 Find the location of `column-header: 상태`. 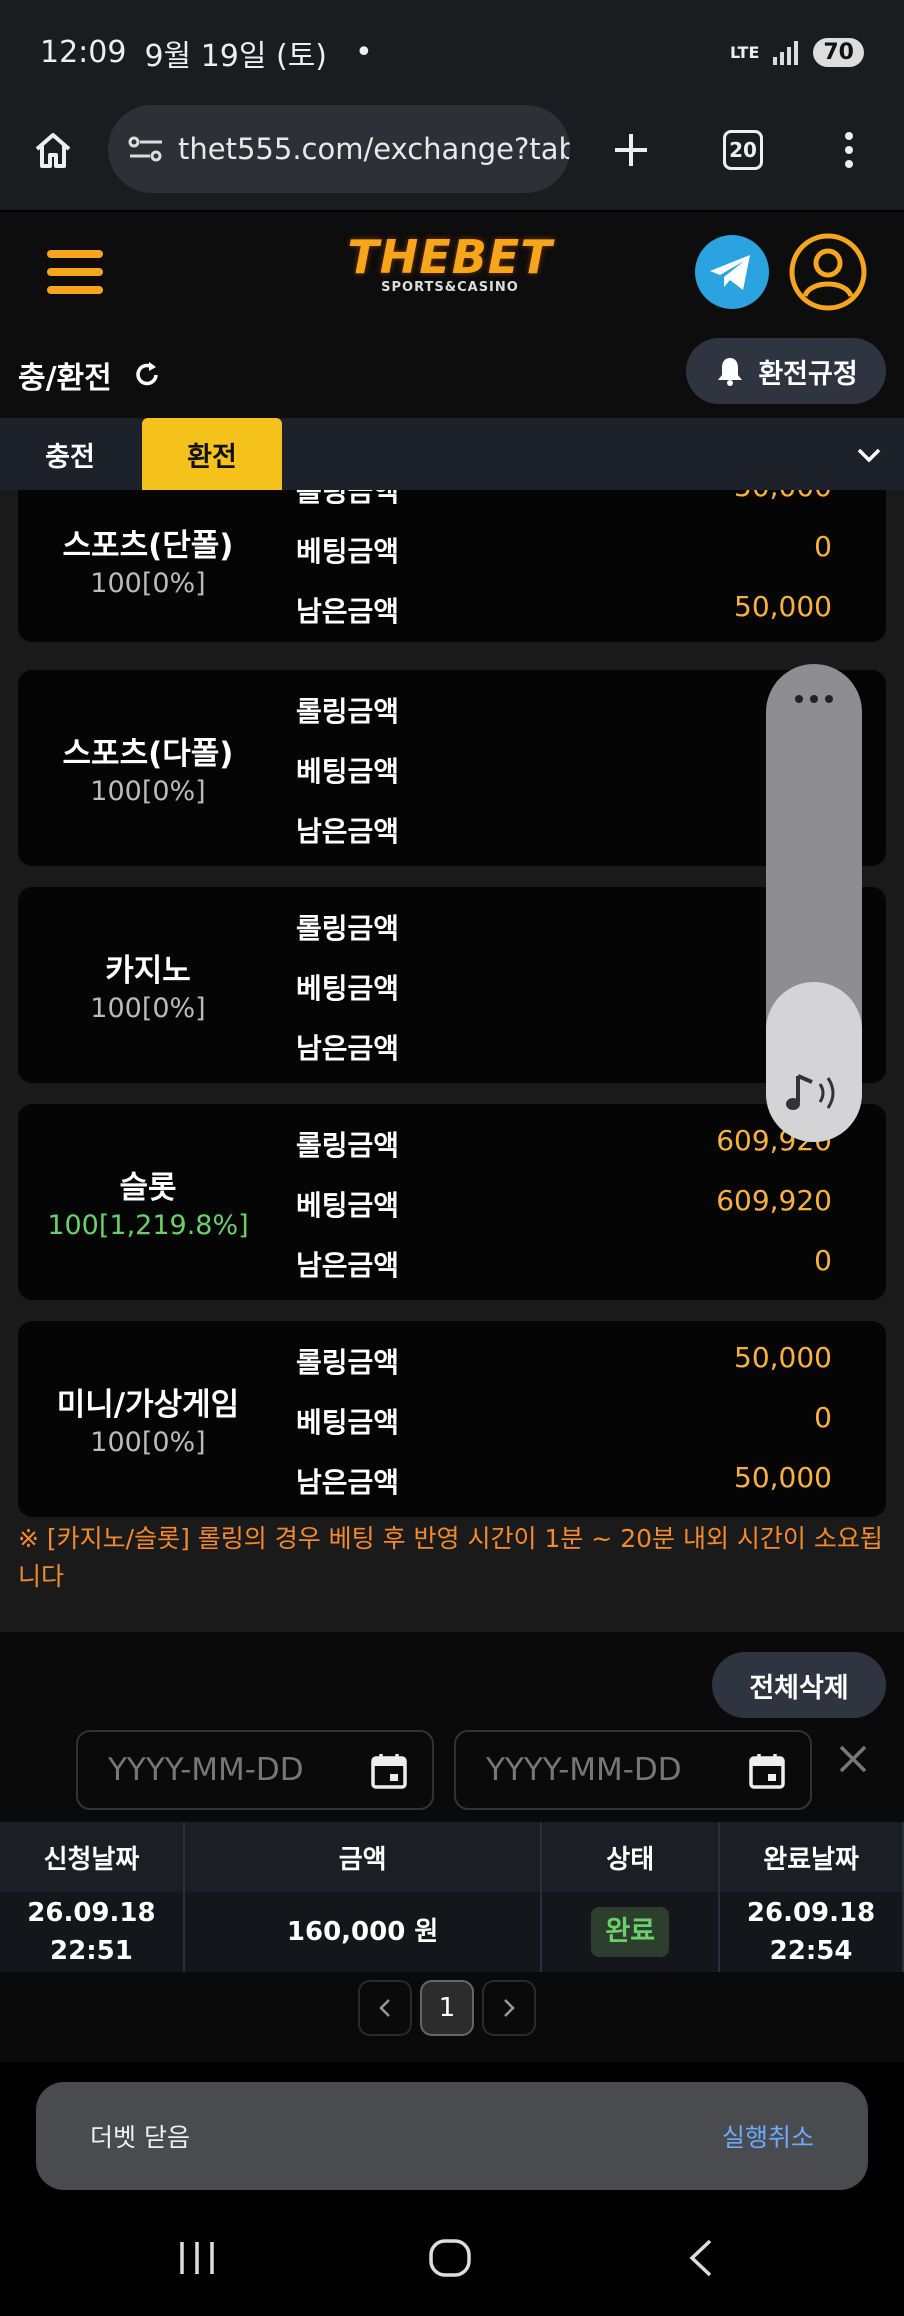

column-header: 상태 is located at coordinates (631, 1857).